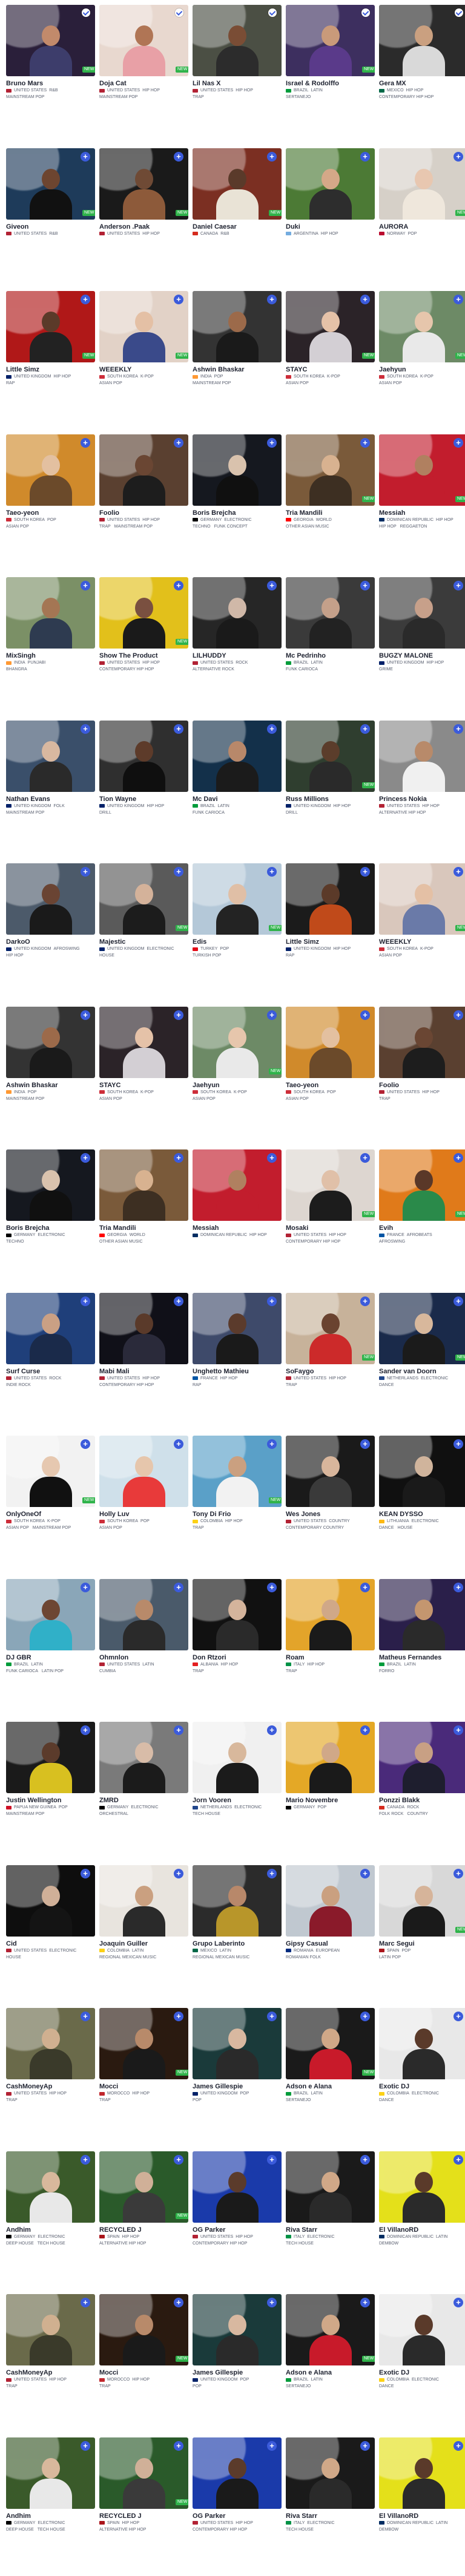  What do you see at coordinates (50, 2372) in the screenshot?
I see `artist-name: CashMoneyAp` at bounding box center [50, 2372].